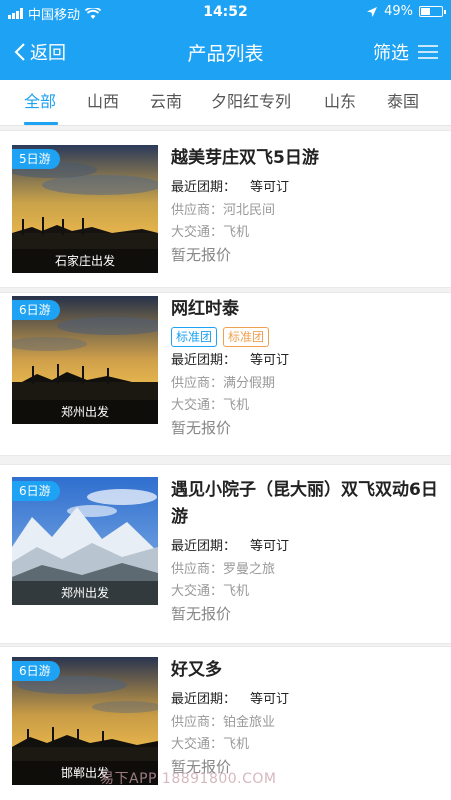 Image resolution: width=451 pixels, height=800 pixels. I want to click on product-title: 越美芽庄双飞5日游, so click(245, 158).